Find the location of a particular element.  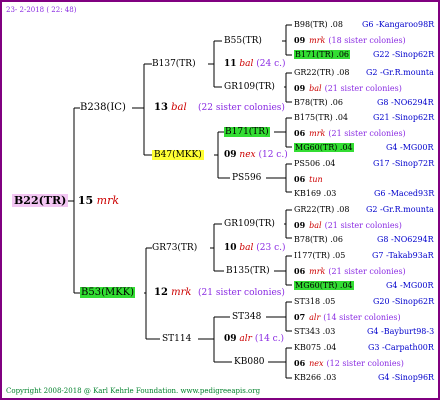

tree-line-ps596 is located at coordinates (279, 178).